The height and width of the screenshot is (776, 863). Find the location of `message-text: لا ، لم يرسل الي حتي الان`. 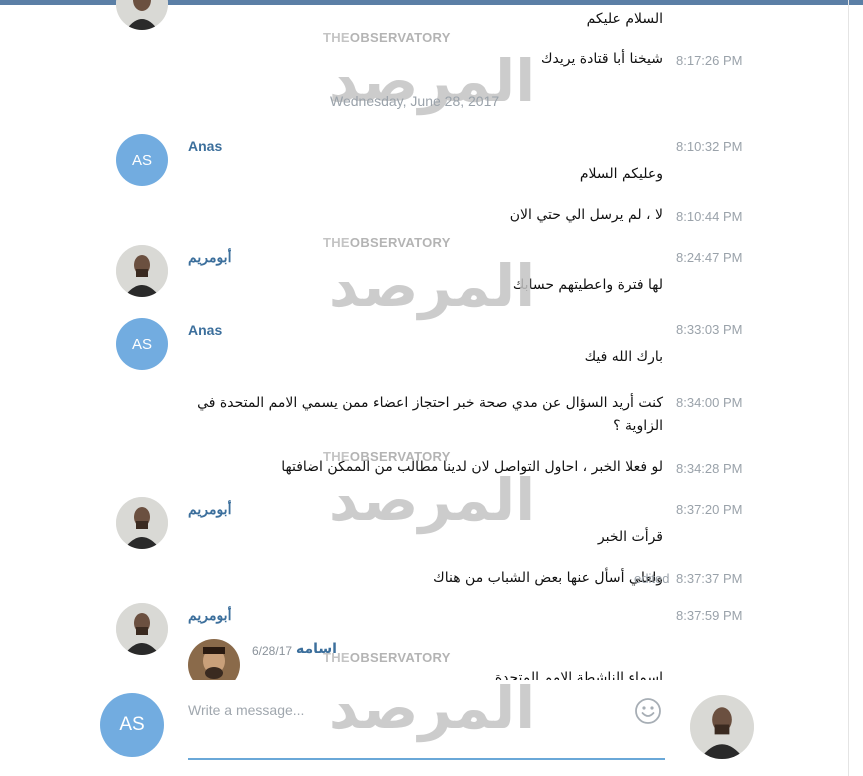

message-text: لا ، لم يرسل الي حتي الان is located at coordinates (586, 215).